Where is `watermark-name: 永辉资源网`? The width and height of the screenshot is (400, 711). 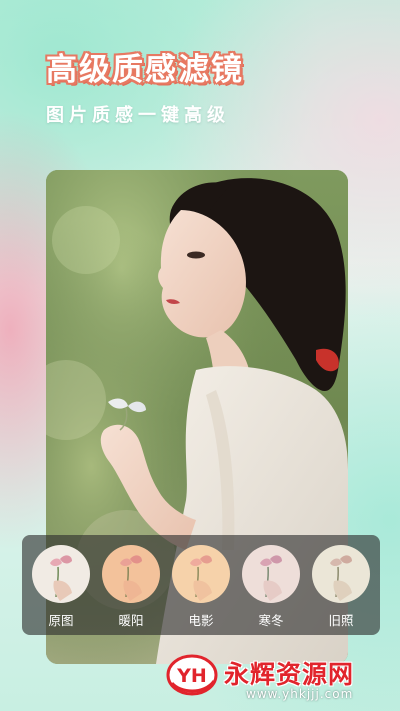 watermark-name: 永辉资源网 is located at coordinates (289, 674).